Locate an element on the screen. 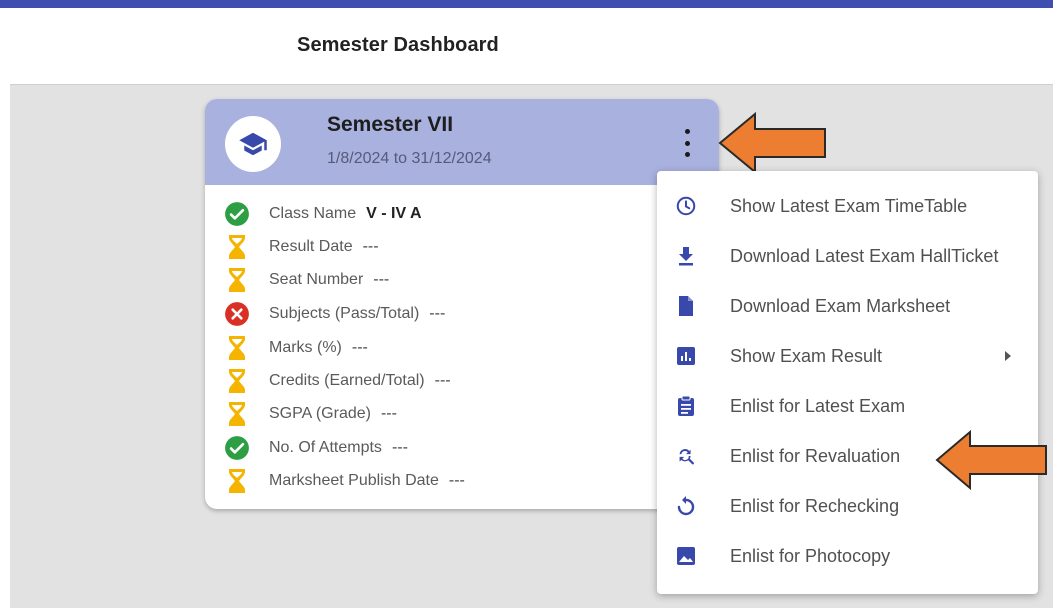  semester-dates: 1/8/2024 to 31/12/2024 is located at coordinates (409, 158).